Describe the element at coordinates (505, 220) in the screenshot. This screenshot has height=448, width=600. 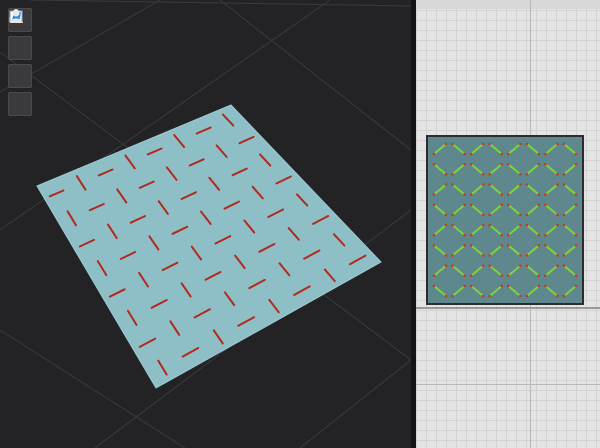
I see `pattern-piece-2d` at that location.